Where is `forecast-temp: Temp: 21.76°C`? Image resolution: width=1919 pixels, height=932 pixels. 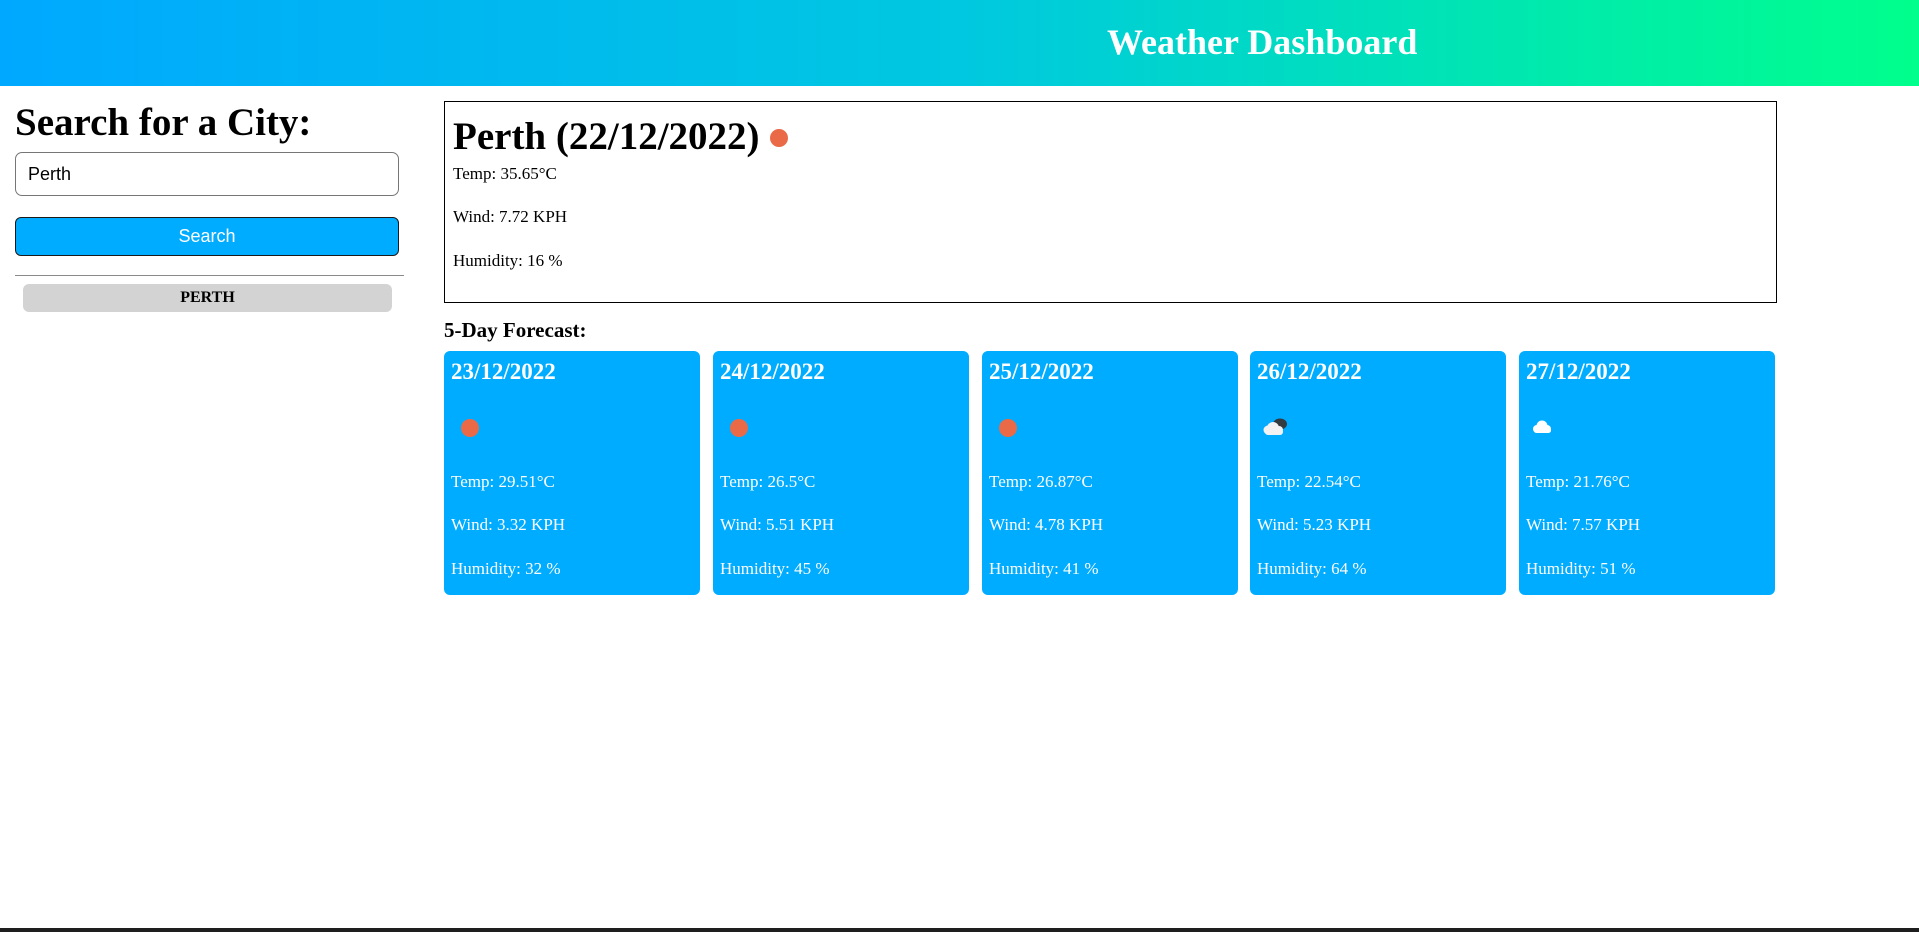
forecast-temp: Temp: 21.76°C is located at coordinates (1578, 481).